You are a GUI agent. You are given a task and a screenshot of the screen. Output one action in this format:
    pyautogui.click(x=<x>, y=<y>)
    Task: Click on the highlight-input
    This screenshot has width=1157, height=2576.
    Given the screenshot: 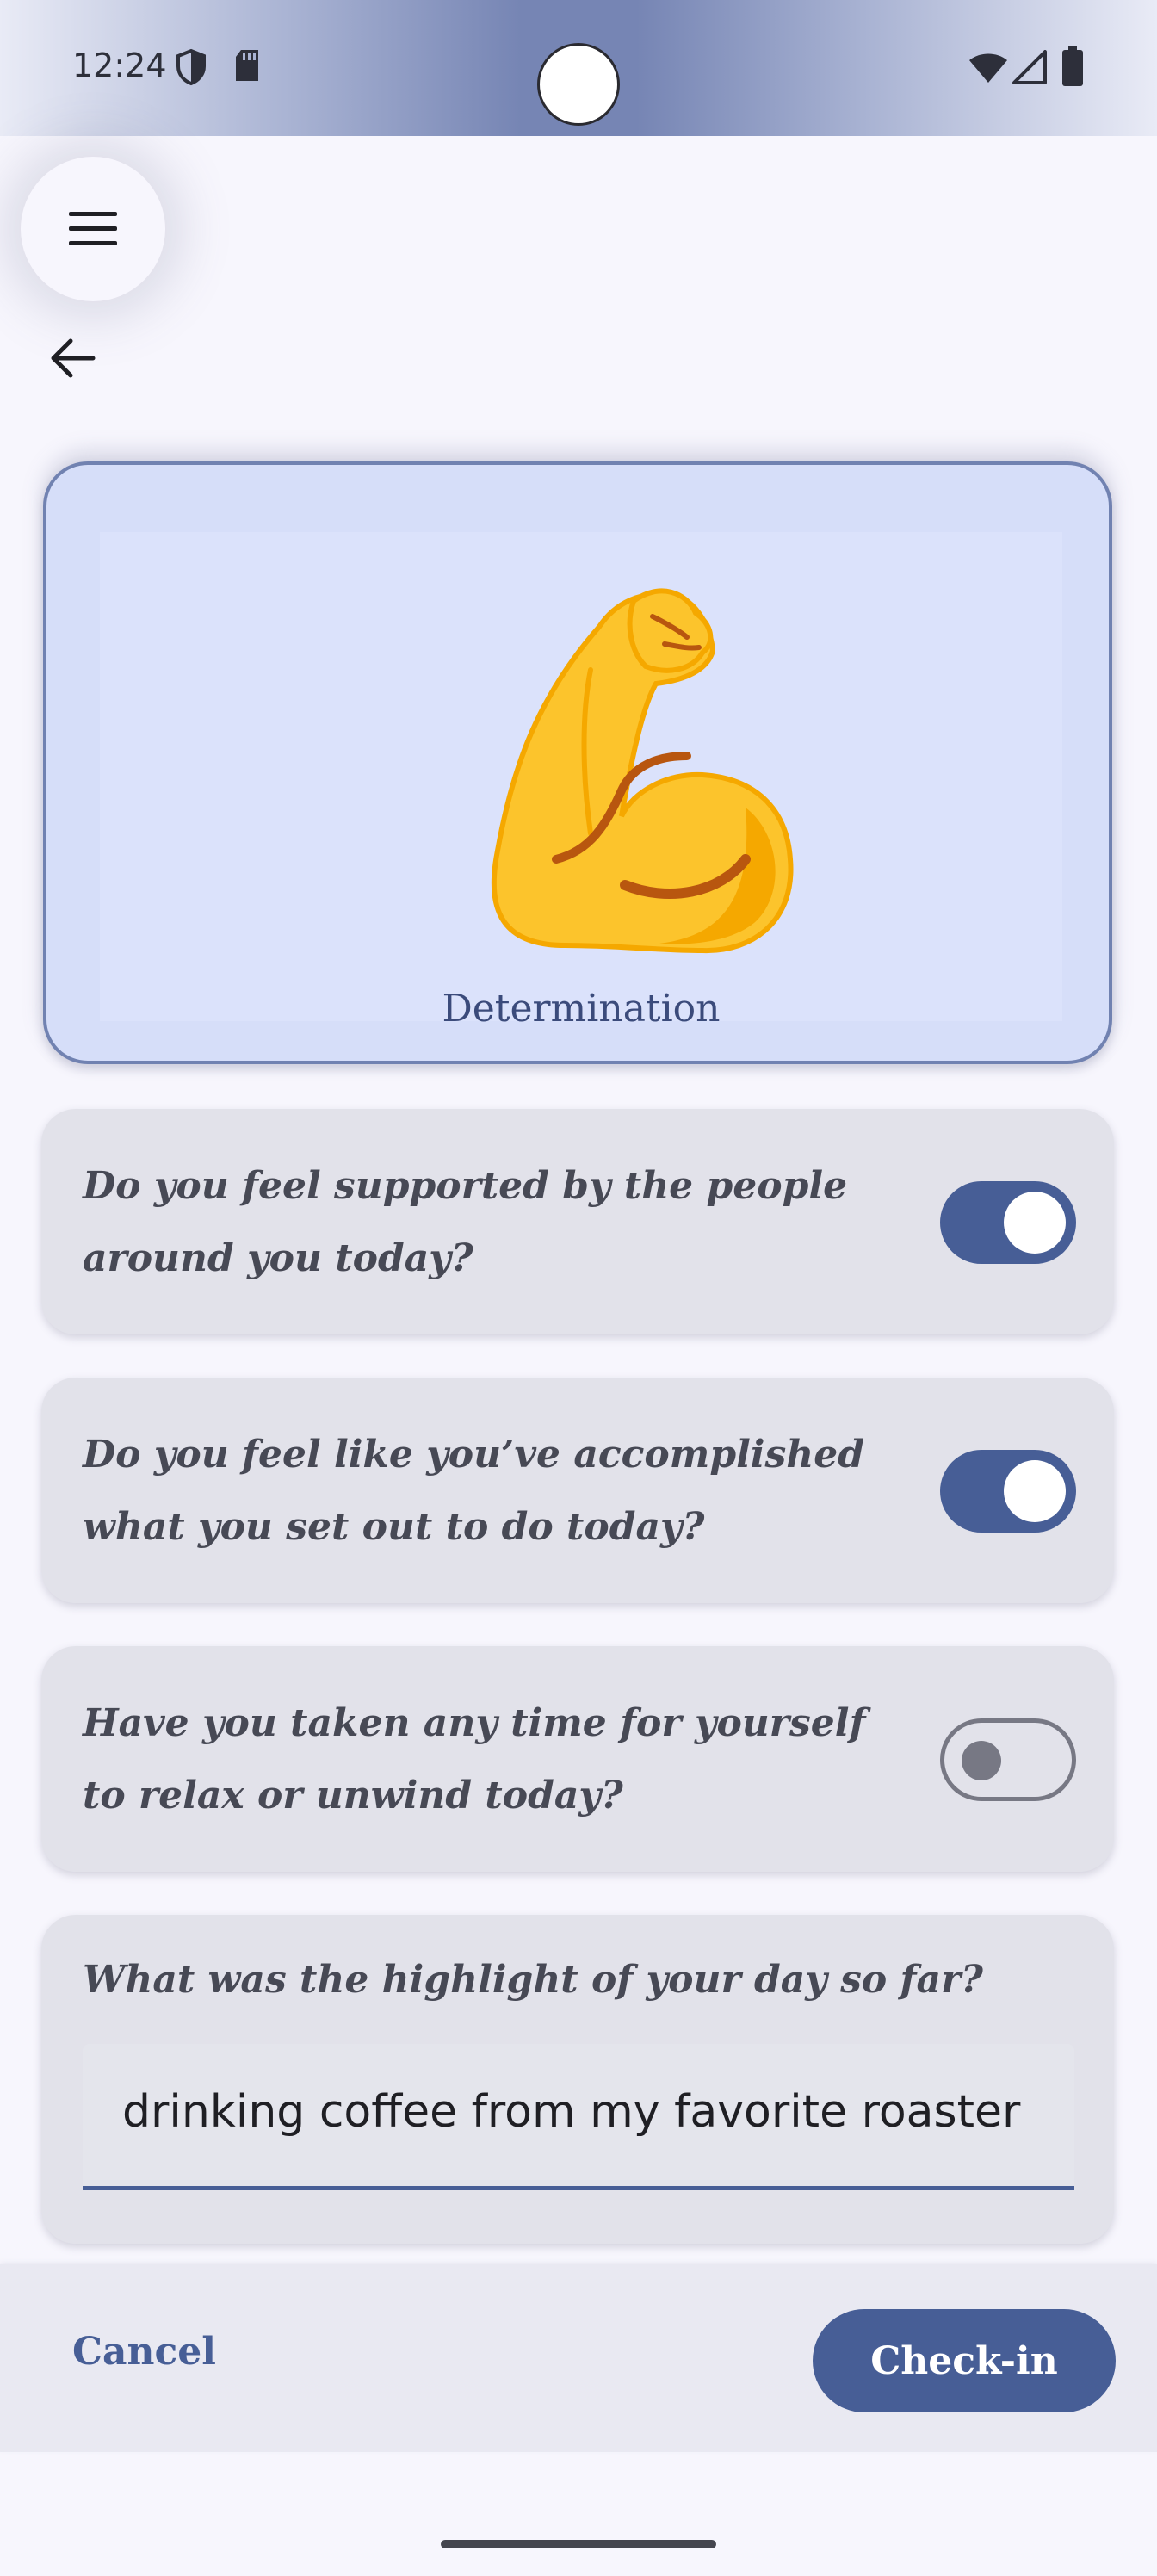 What is the action you would take?
    pyautogui.click(x=579, y=2115)
    